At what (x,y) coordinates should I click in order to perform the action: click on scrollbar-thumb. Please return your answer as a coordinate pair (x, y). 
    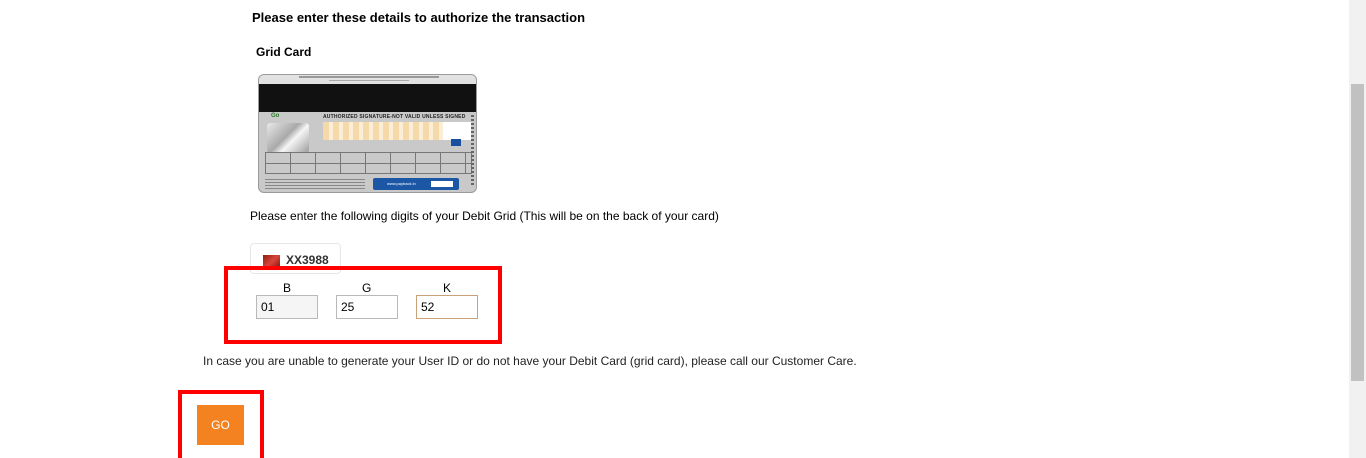
    Looking at the image, I should click on (1357, 232).